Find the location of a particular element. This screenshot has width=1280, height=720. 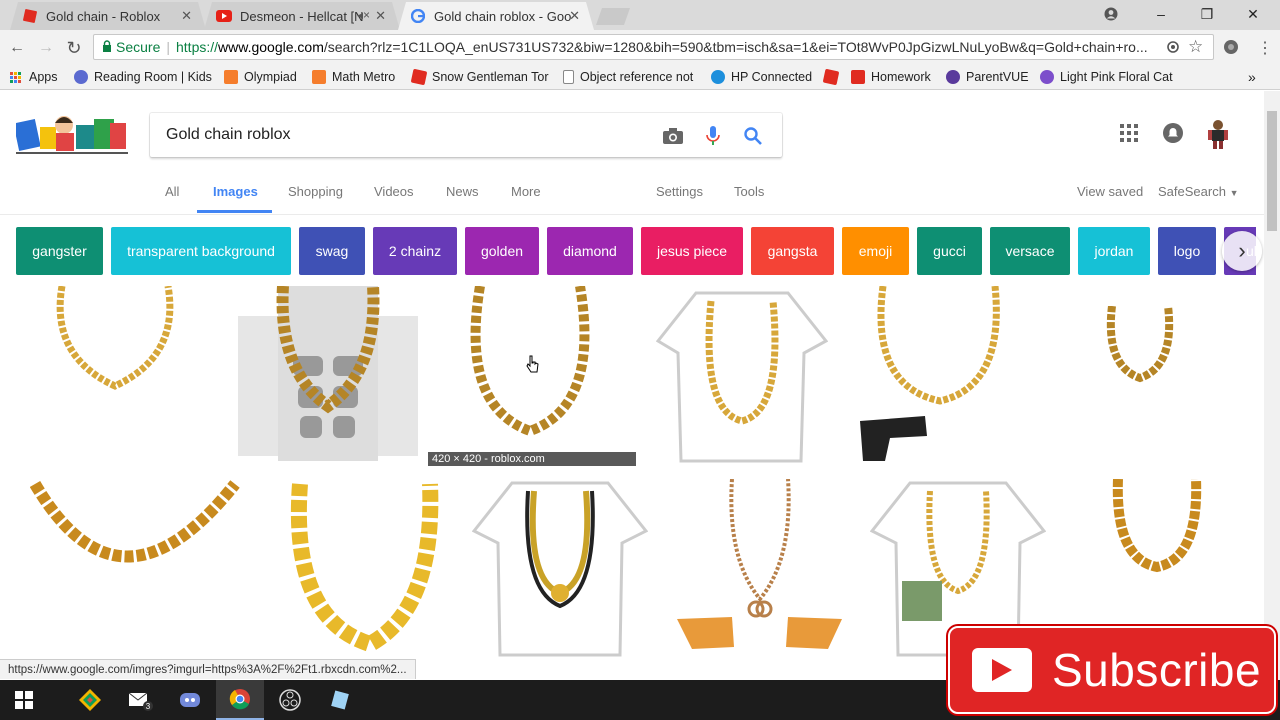

browser-tab-youtube: Desmeon - Hellcat [N ◂× ✕ is located at coordinates (302, 16).